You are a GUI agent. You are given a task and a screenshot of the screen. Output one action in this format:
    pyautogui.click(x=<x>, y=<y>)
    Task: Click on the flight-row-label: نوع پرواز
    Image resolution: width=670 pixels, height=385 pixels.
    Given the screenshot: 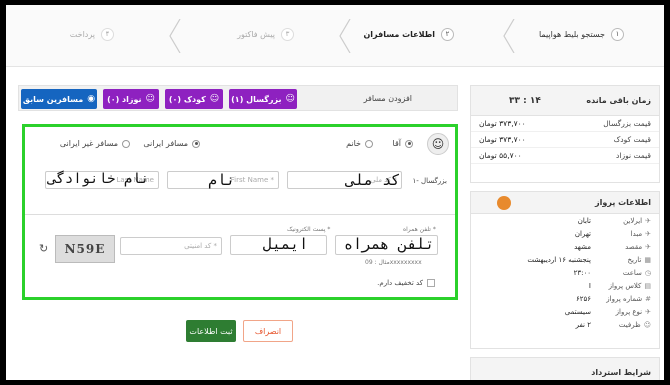 What is the action you would take?
    pyautogui.click(x=629, y=311)
    